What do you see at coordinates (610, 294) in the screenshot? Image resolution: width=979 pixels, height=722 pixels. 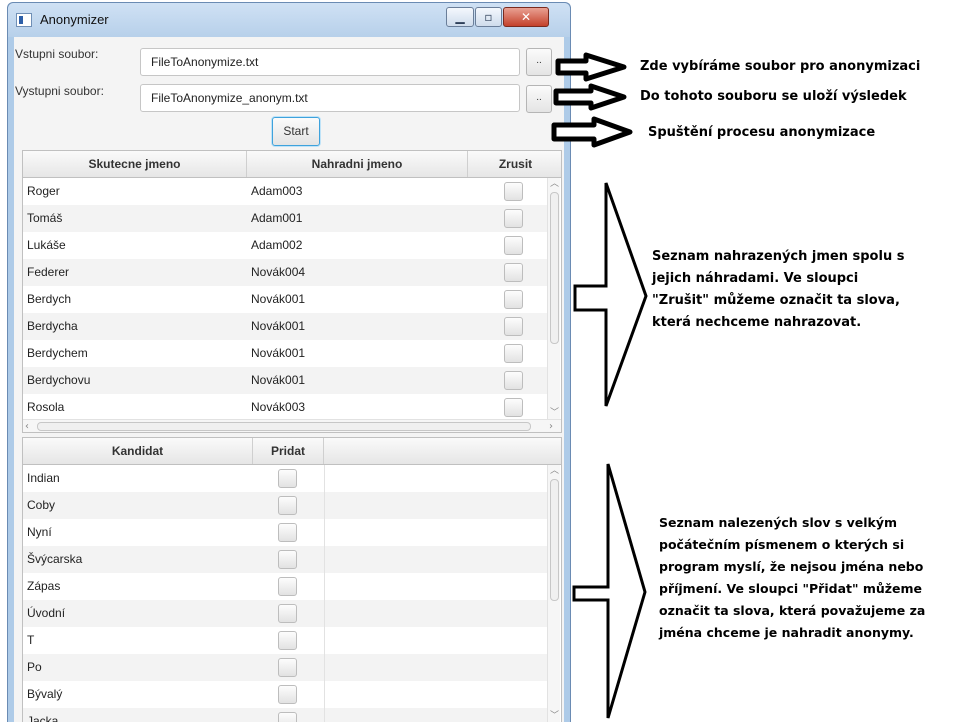 I see `arrow-names-list` at bounding box center [610, 294].